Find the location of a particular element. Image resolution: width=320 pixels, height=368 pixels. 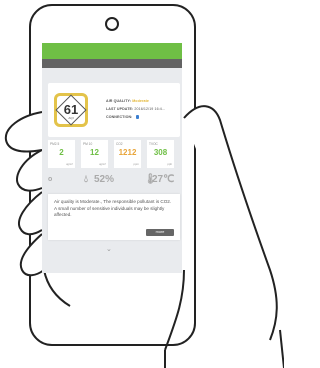

metric-value: 1212 is located at coordinates (127, 152).